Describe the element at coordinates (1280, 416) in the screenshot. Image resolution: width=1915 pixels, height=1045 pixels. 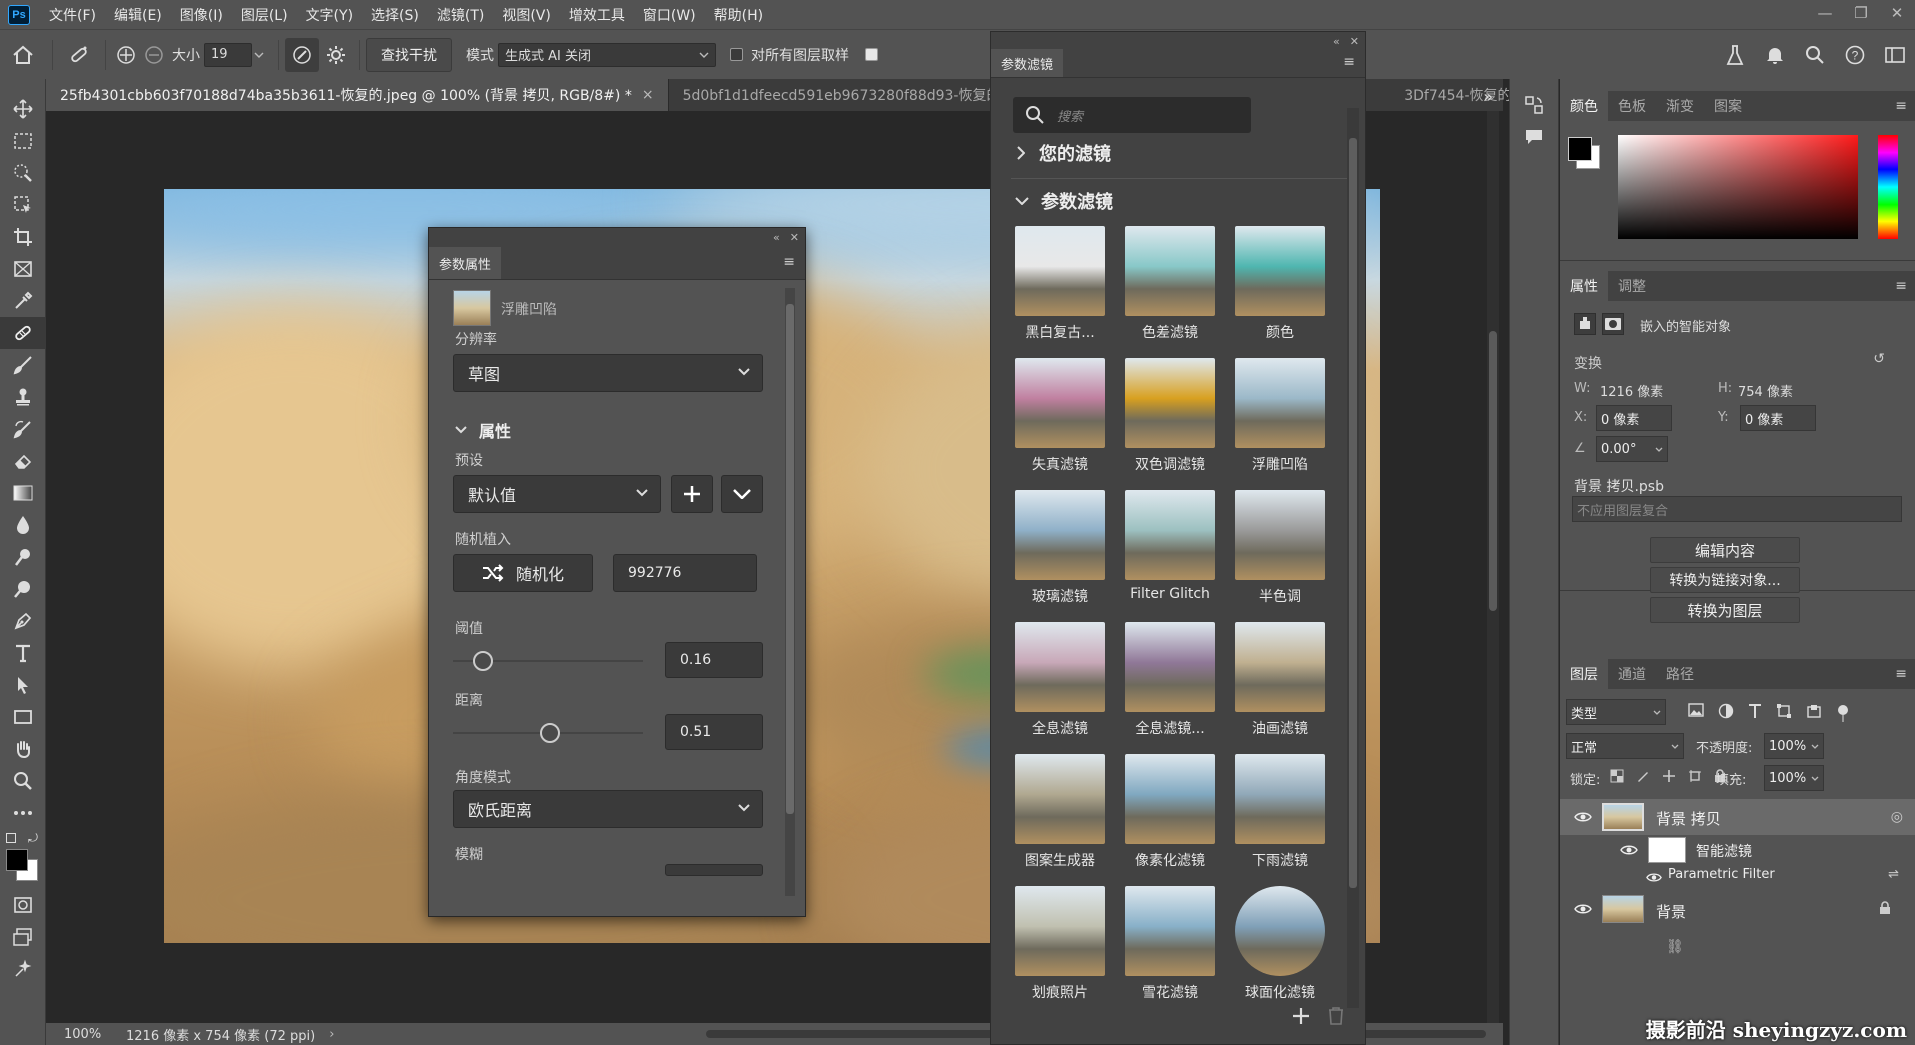
I see `filter-item: 浮雕凹陷` at that location.